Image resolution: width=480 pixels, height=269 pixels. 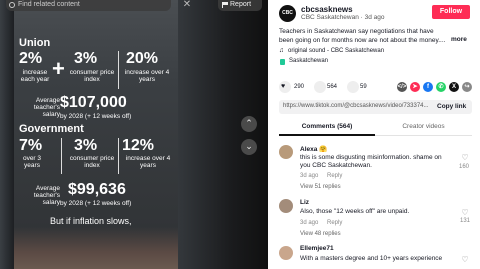 I want to click on union-stat3-value: 20%, so click(x=142, y=58).